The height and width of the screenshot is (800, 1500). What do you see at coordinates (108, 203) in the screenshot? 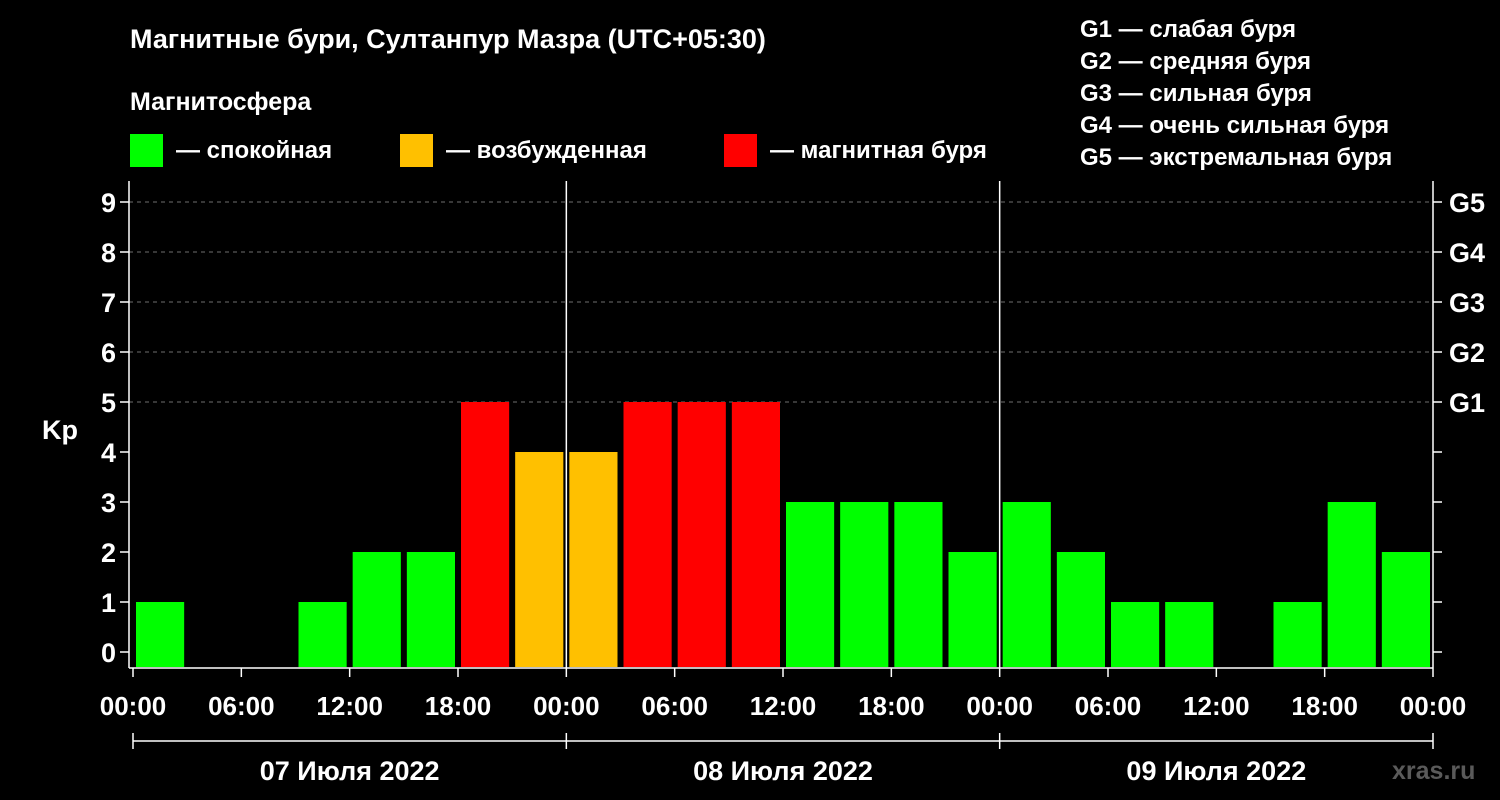
I see `y-tick-label: 9` at bounding box center [108, 203].